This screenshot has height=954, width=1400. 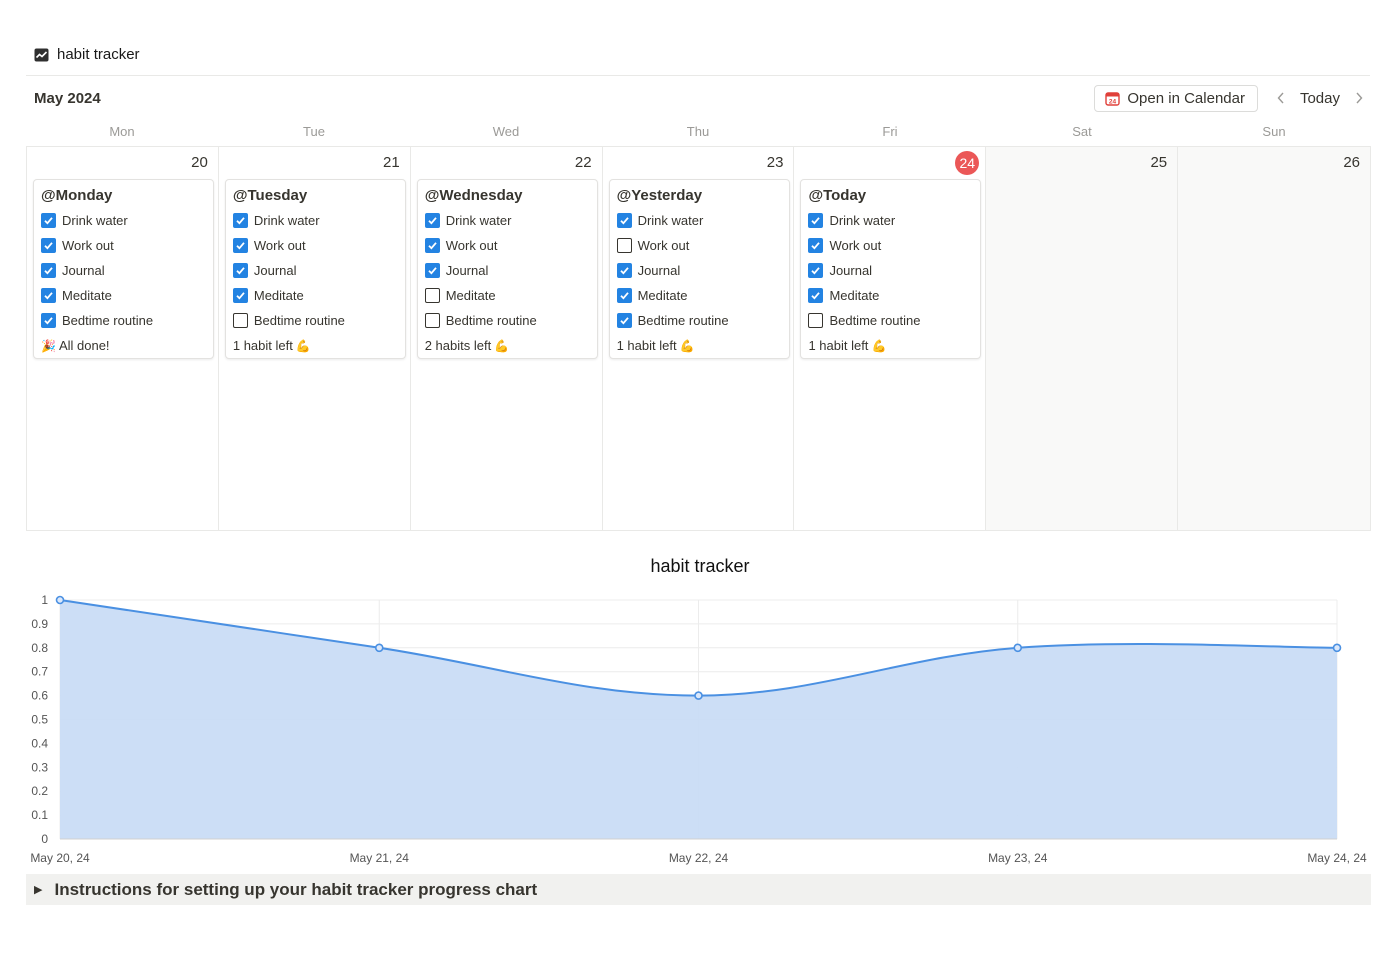 I want to click on y-tick-label: 0.7, so click(x=39, y=672).